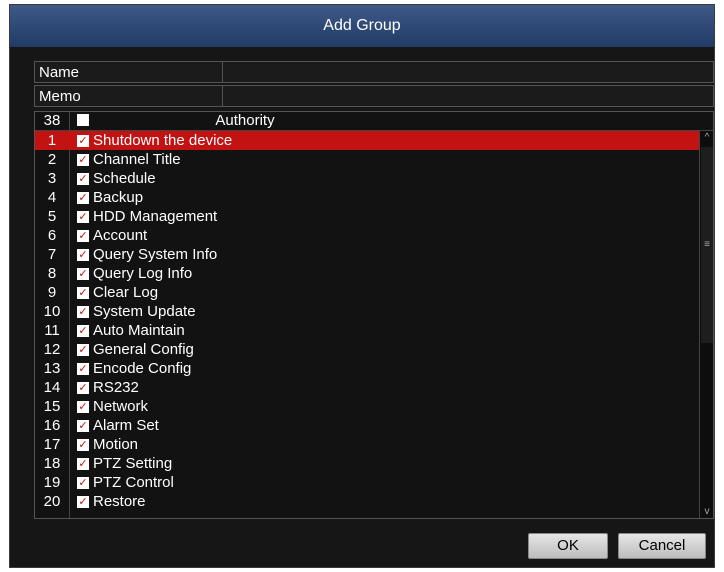  I want to click on authority-row: 20 ✓ Restore, so click(367, 501).